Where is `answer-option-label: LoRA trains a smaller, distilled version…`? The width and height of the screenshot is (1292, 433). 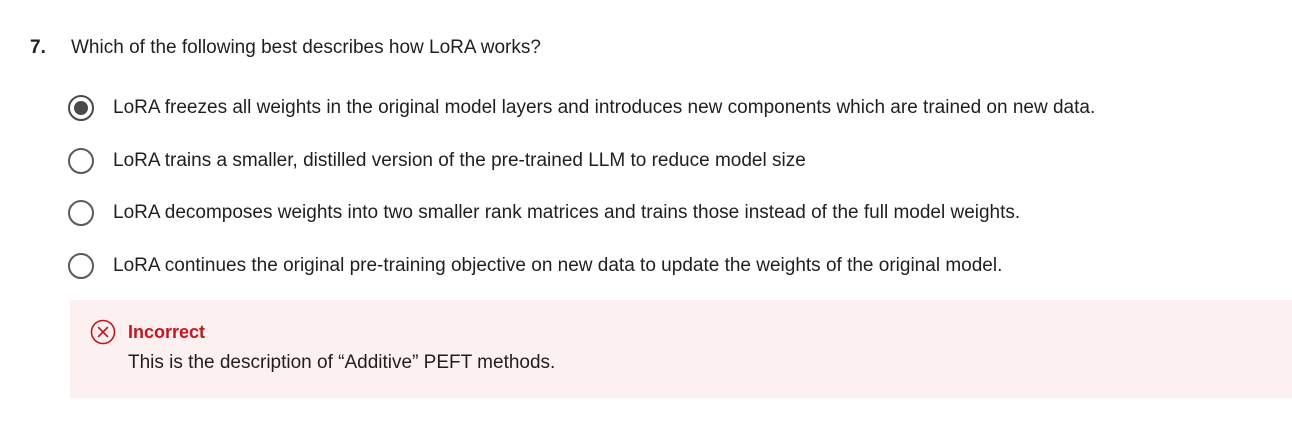 answer-option-label: LoRA trains a smaller, distilled version… is located at coordinates (459, 160).